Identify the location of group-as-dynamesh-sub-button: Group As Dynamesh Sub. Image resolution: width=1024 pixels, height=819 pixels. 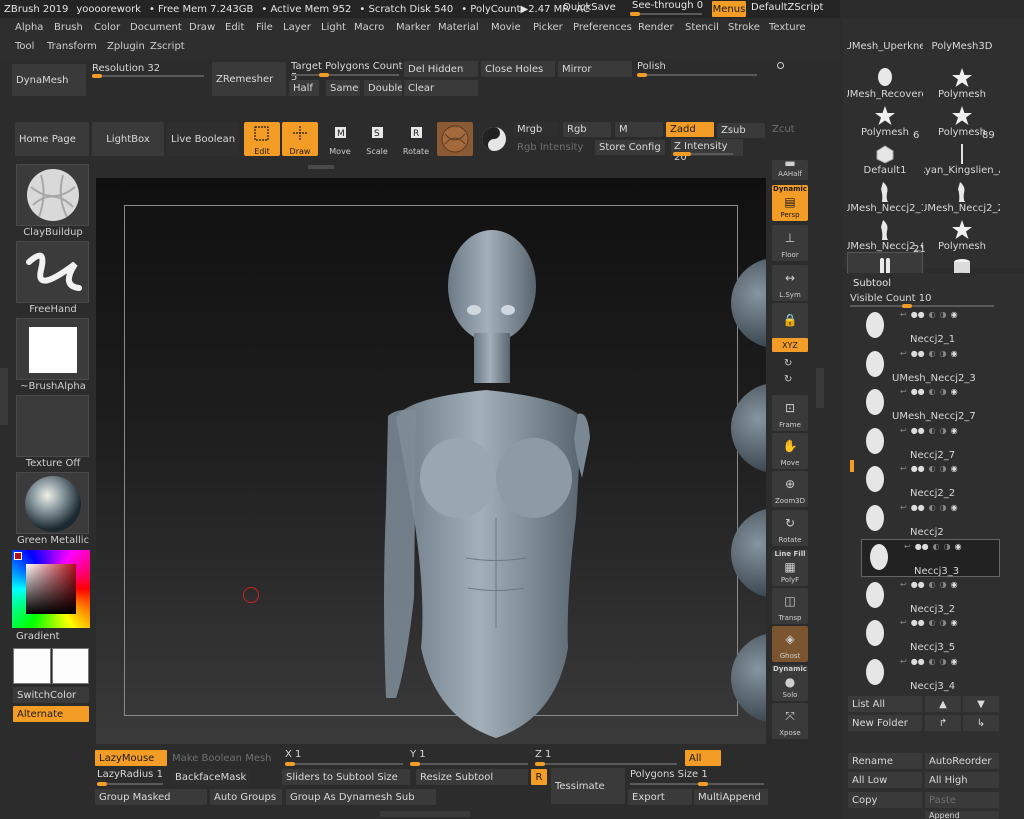
(361, 797).